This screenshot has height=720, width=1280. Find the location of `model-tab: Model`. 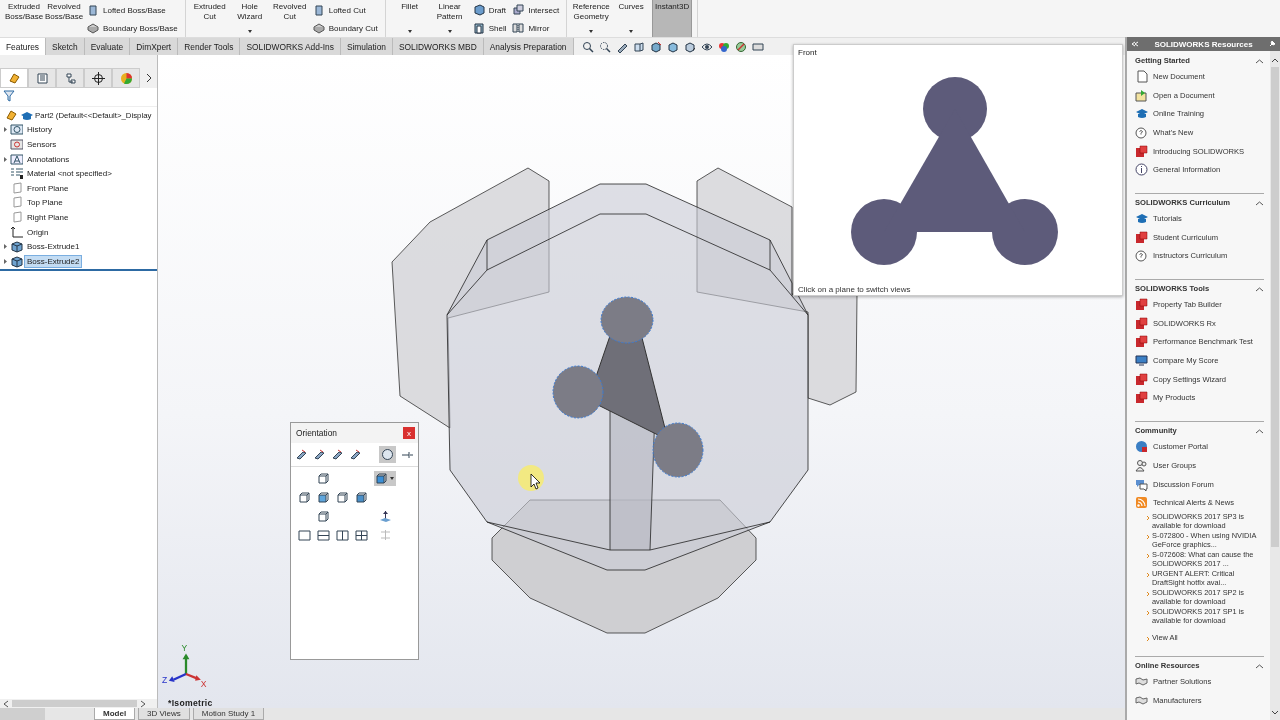

model-tab: Model is located at coordinates (115, 714).